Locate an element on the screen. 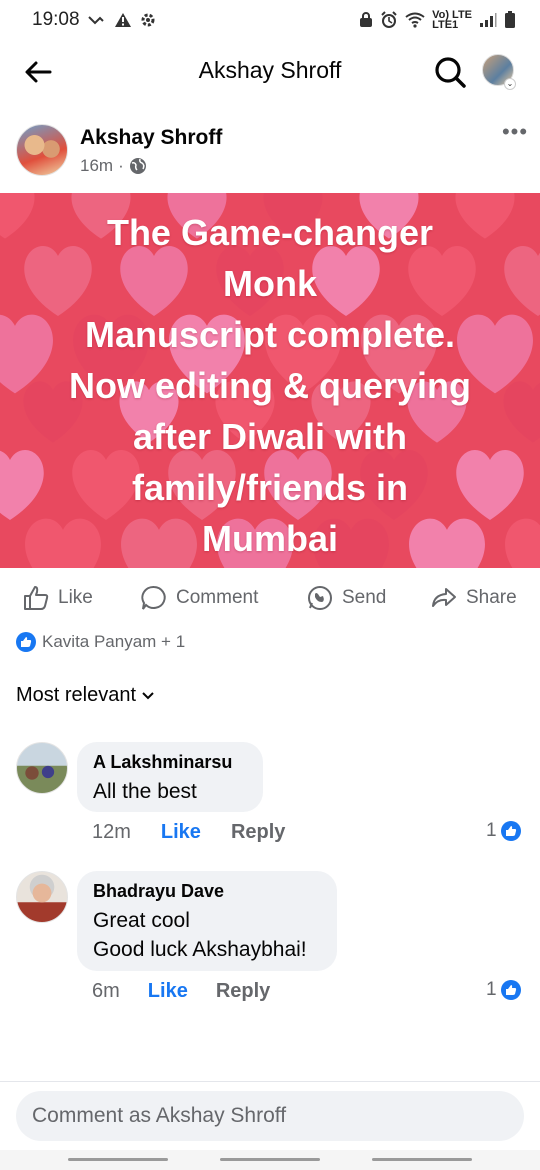 The width and height of the screenshot is (540, 1170). comment-time: 12m is located at coordinates (111, 832).